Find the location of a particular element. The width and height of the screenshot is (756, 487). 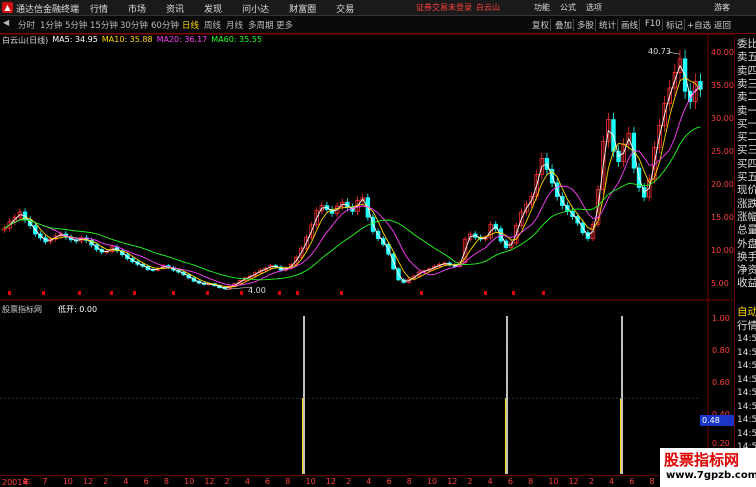

price-tick-label: 35.00 is located at coordinates (722, 85).